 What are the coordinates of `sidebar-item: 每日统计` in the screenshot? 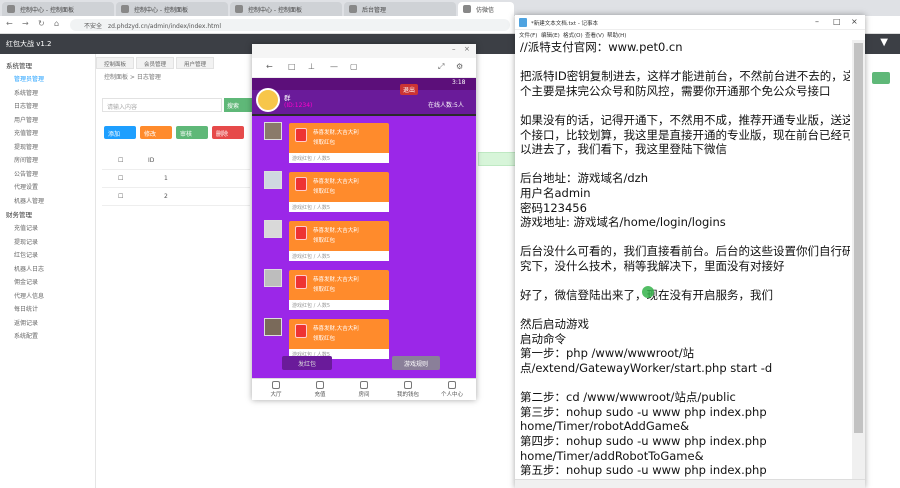 It's located at (26, 308).